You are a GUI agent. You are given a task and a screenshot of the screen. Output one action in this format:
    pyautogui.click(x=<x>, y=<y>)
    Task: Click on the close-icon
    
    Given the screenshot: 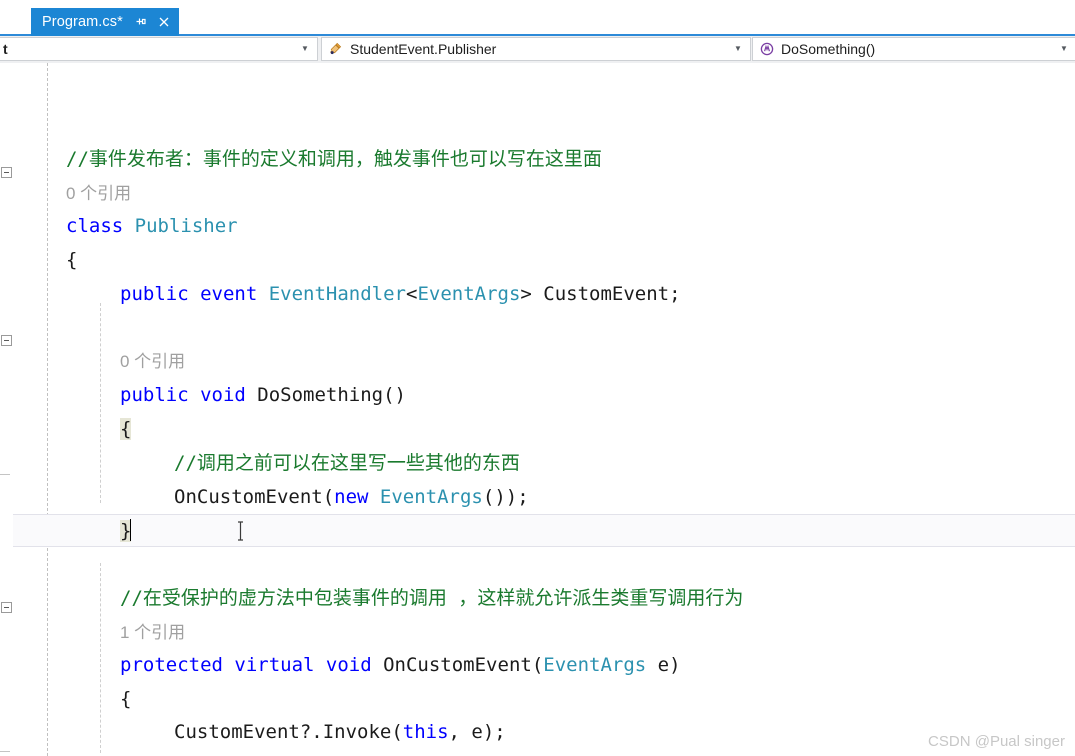 What is the action you would take?
    pyautogui.click(x=164, y=22)
    